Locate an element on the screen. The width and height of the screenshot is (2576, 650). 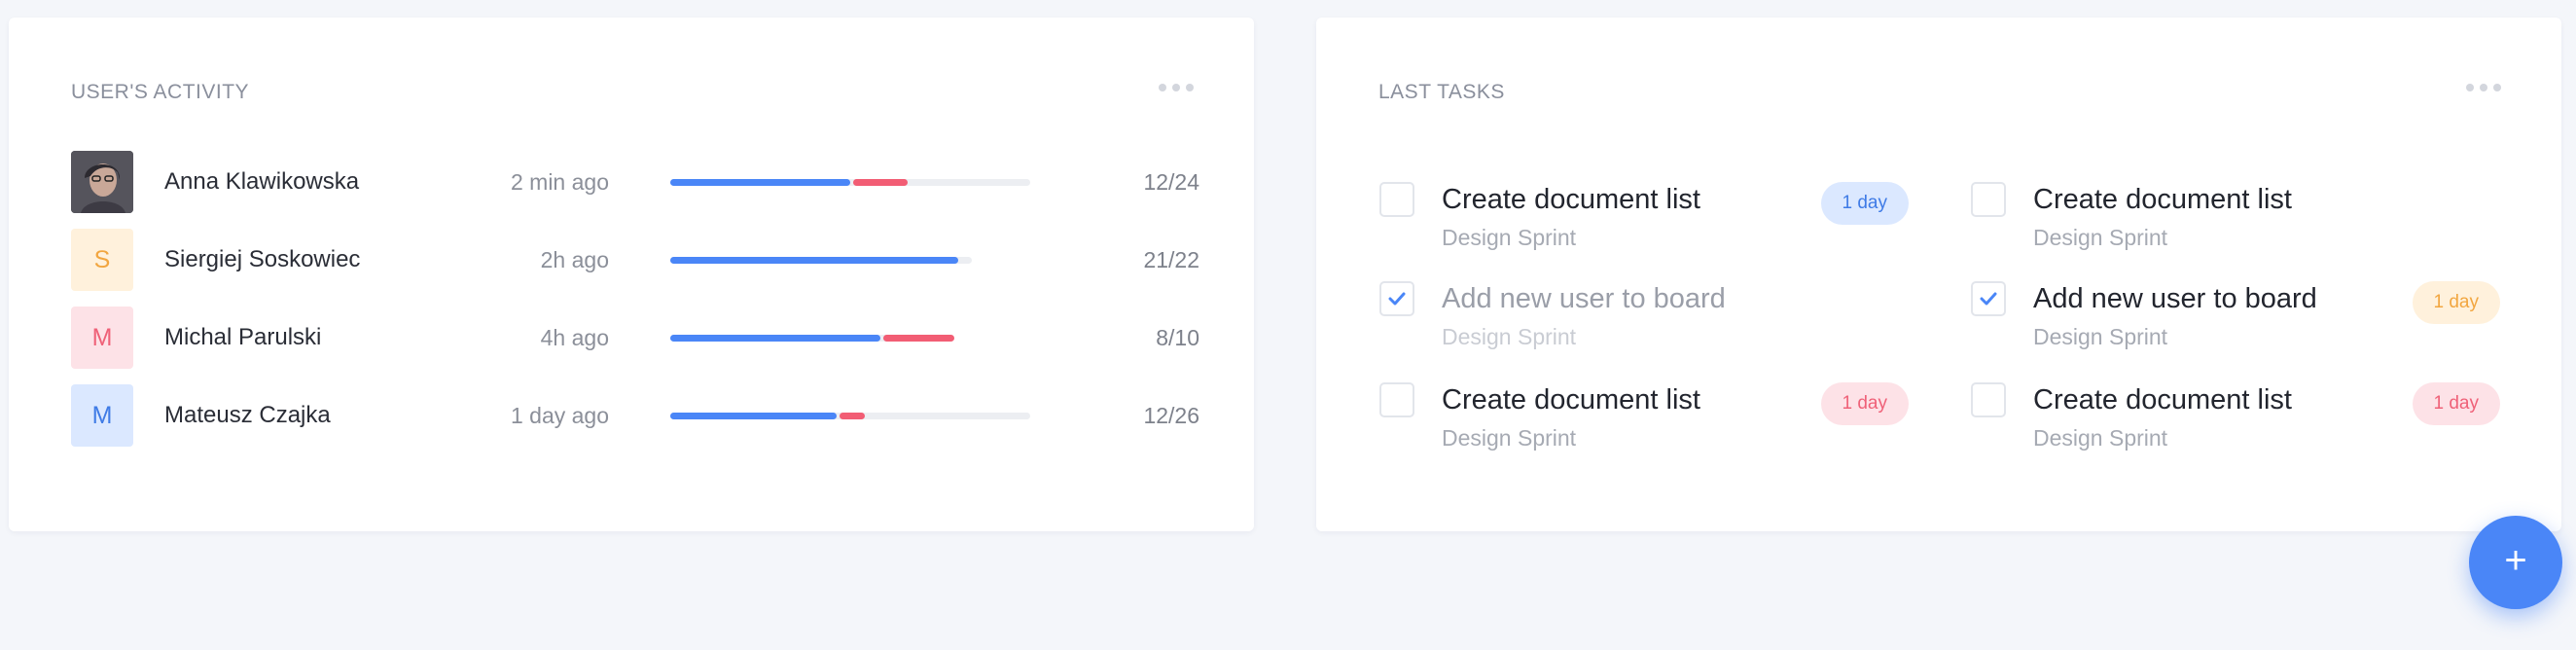
task-count: 12/24 is located at coordinates (1171, 182).